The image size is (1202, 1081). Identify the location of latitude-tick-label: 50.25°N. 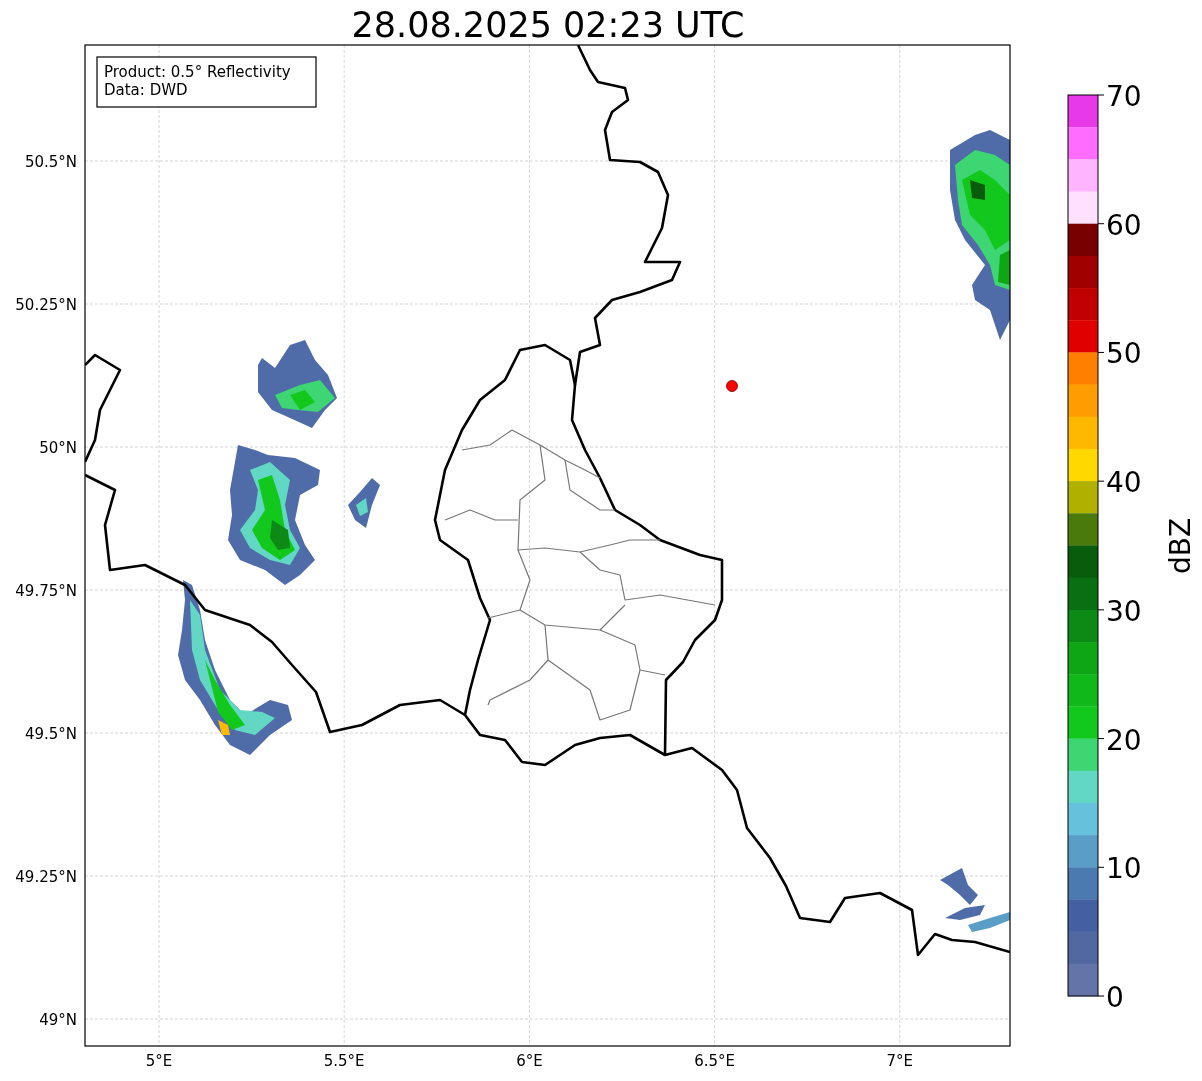
(46, 305).